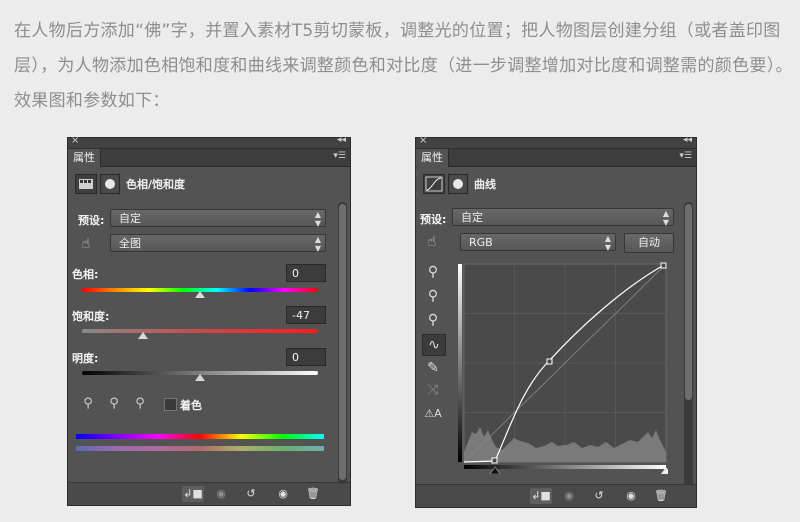 This screenshot has width=800, height=522. I want to click on hue-label: 色相:, so click(85, 274).